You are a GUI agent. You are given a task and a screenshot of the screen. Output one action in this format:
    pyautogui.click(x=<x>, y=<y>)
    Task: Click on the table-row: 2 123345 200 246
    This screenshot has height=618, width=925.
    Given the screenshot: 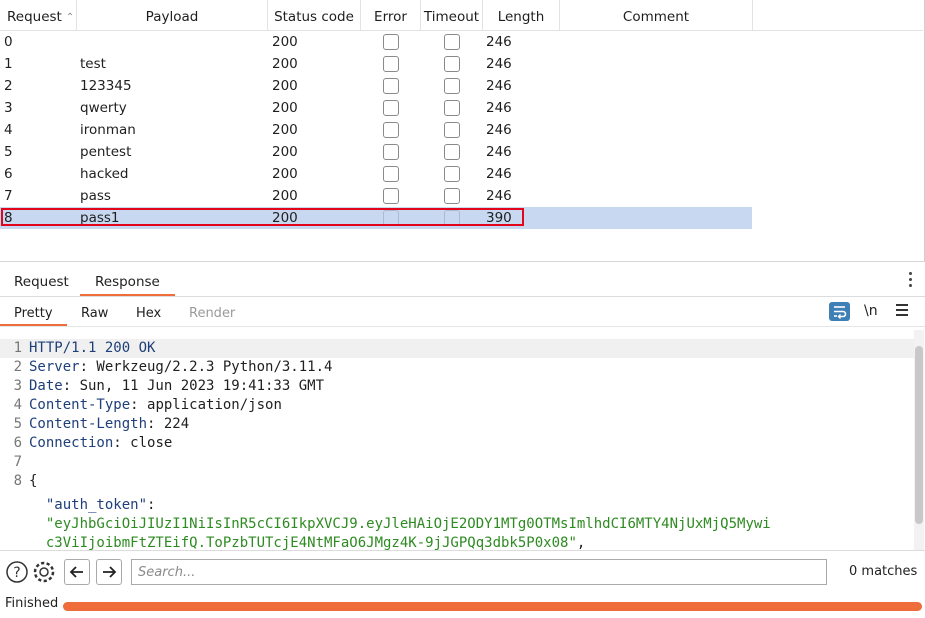 What is the action you would take?
    pyautogui.click(x=376, y=86)
    